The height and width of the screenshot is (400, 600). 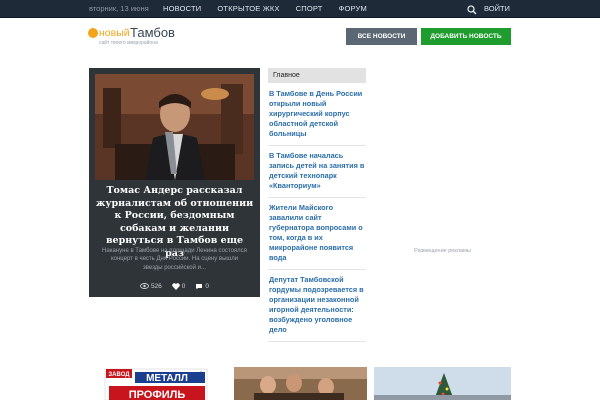 I want to click on logo-word-new: новый, so click(x=114, y=33).